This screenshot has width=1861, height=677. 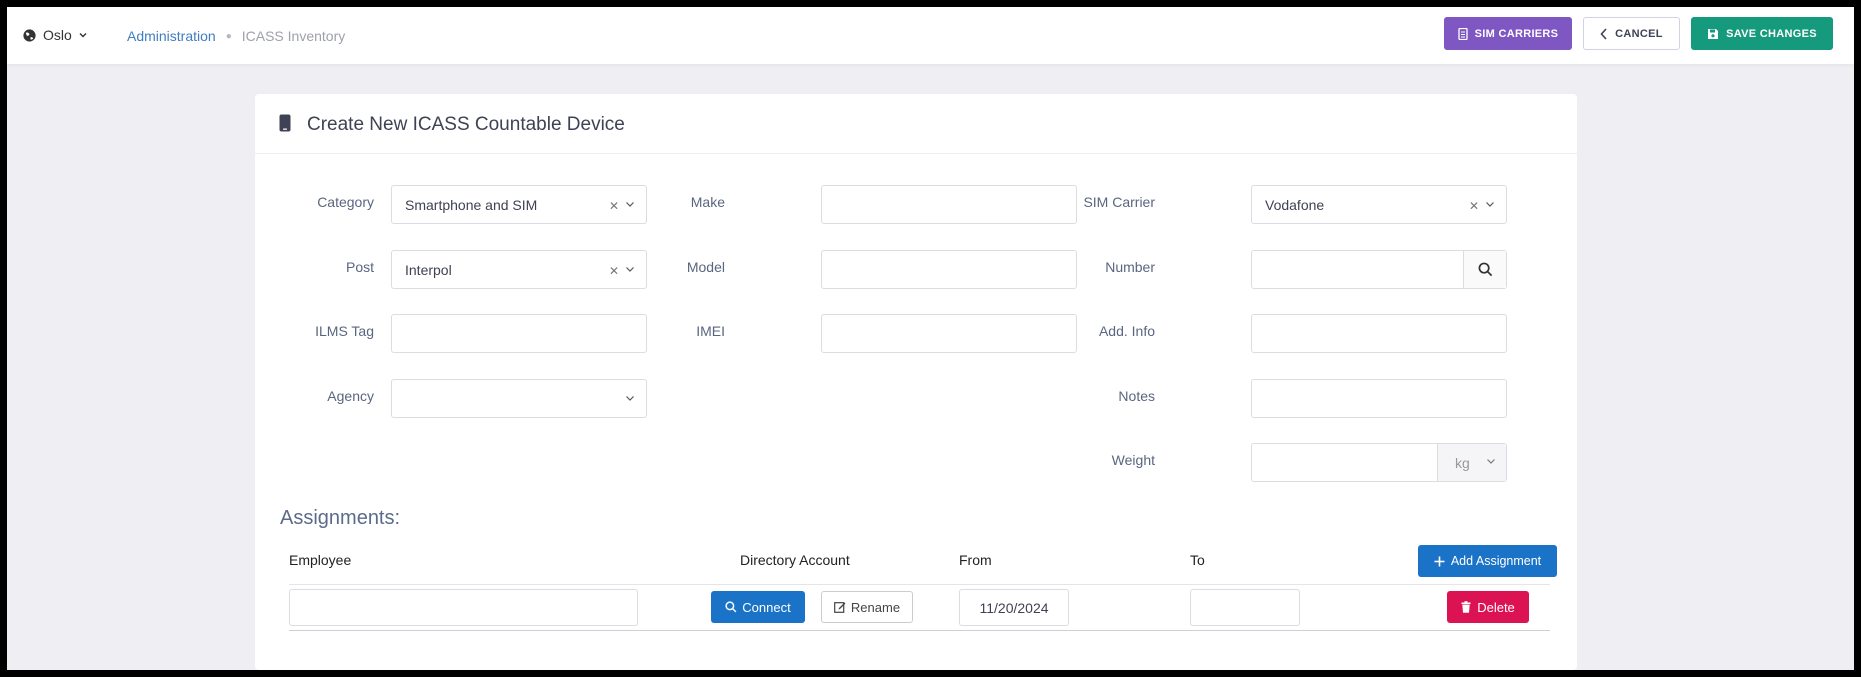 I want to click on weight-field: kg, so click(x=1379, y=462).